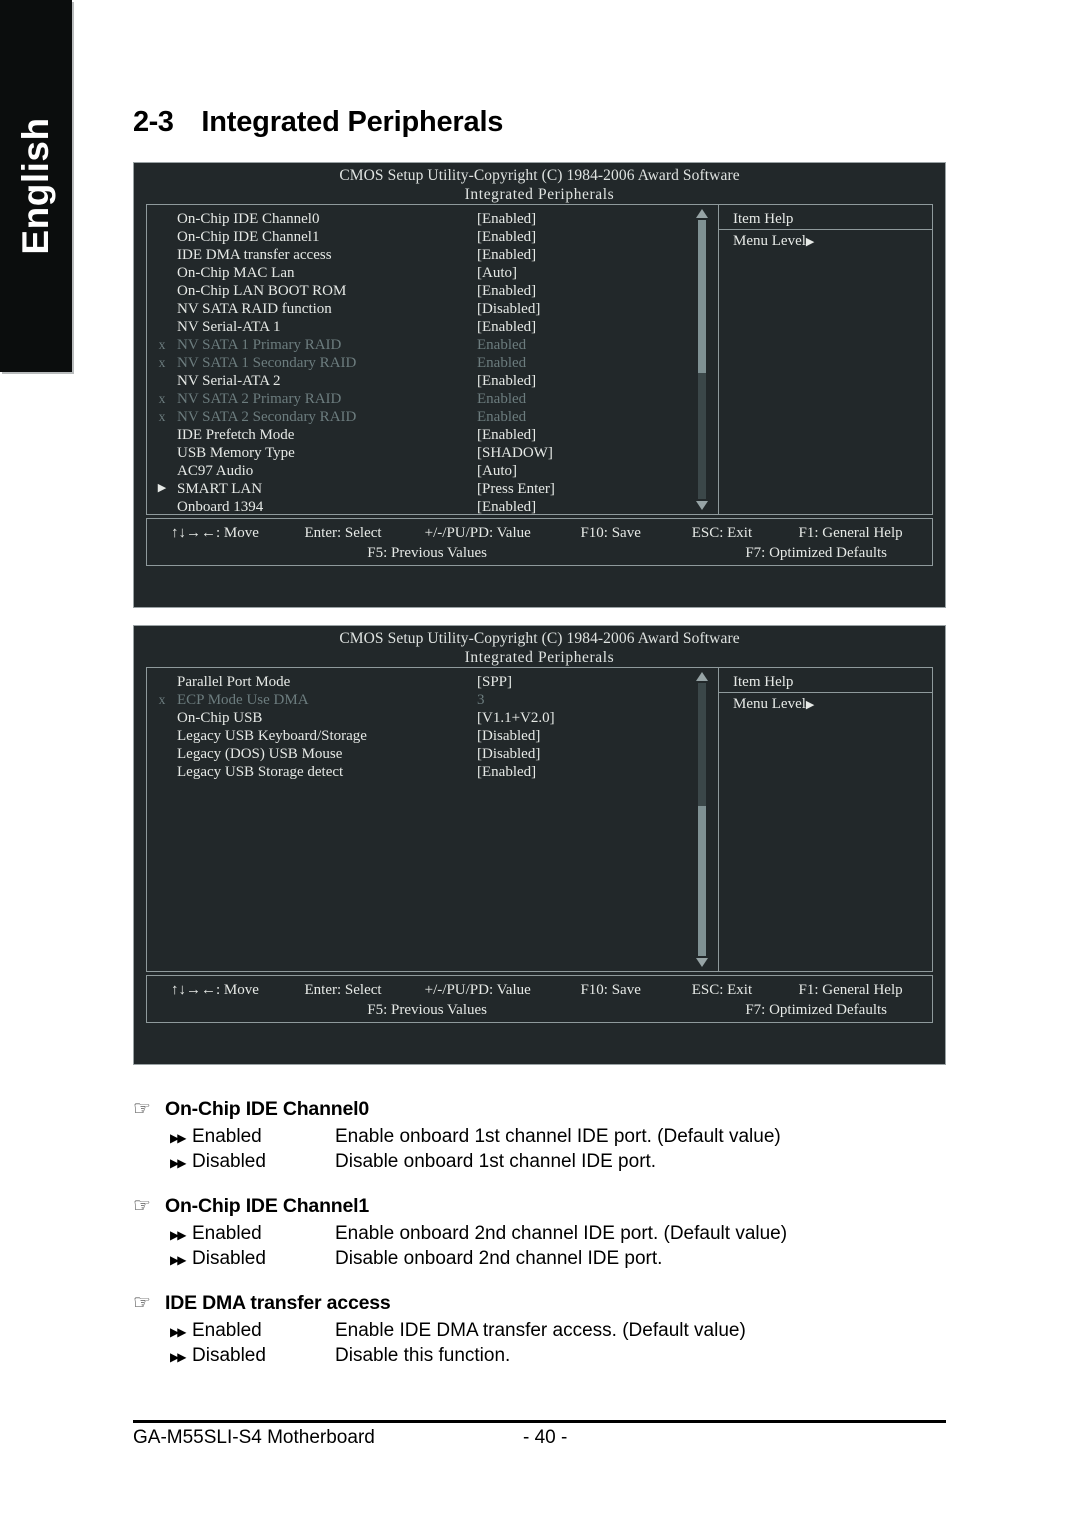 The height and width of the screenshot is (1532, 1080). Describe the element at coordinates (816, 553) in the screenshot. I see `key-optimized-defaults: F7: Optimized Defaults` at that location.